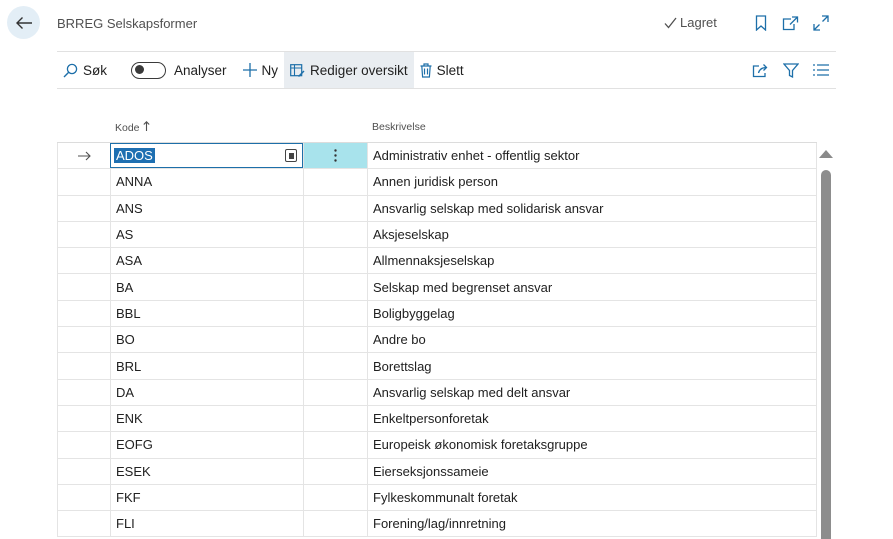  Describe the element at coordinates (592, 392) in the screenshot. I see `description-cell: Ansvarlig selskap med delt ansvar` at that location.